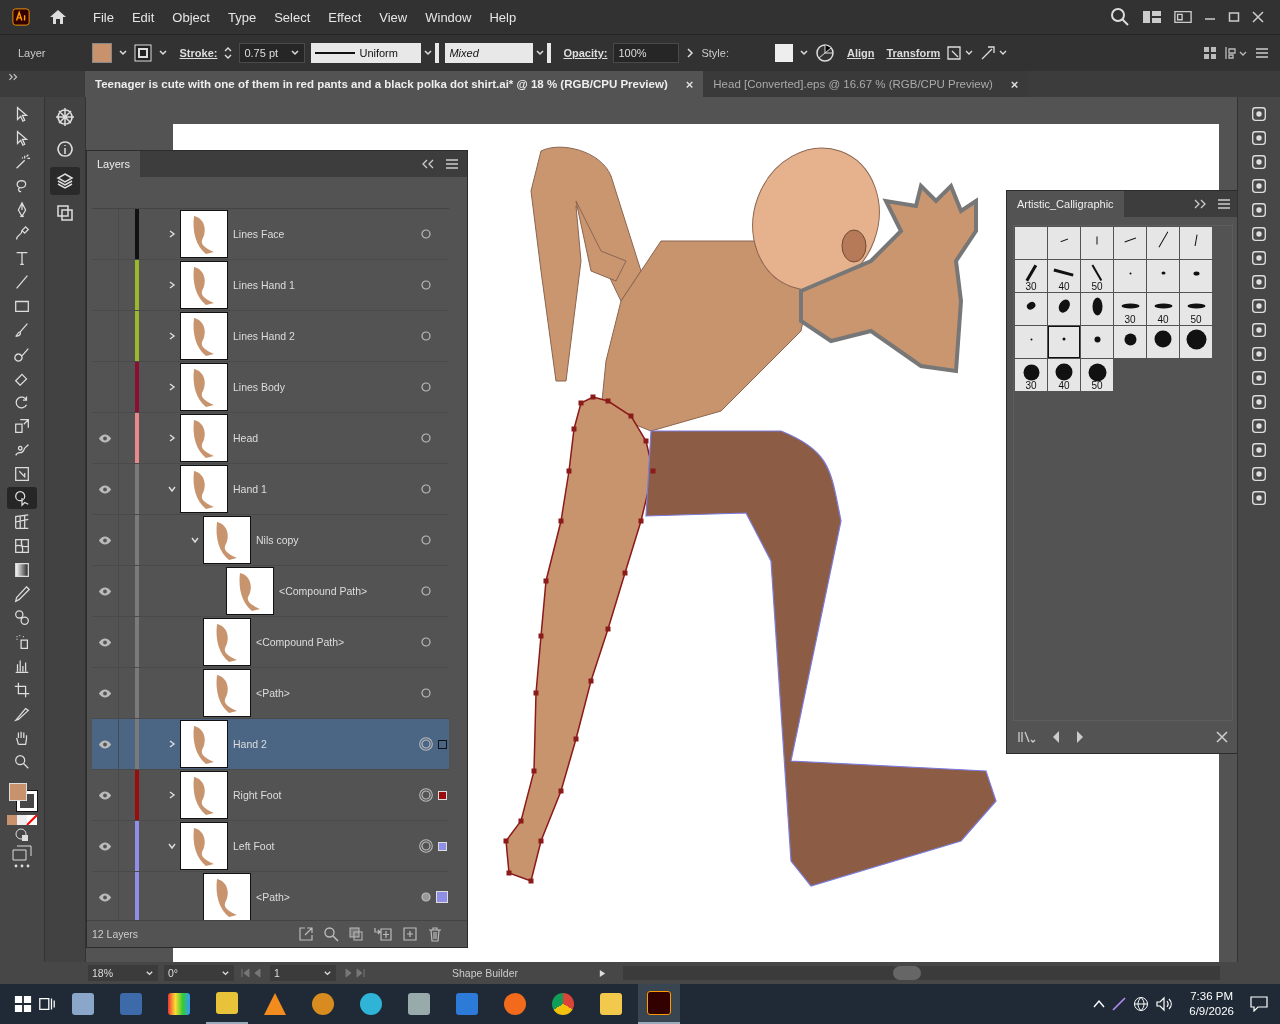 Image resolution: width=1280 pixels, height=1024 pixels. Describe the element at coordinates (259, 387) in the screenshot. I see `layer-name: Lines Body` at that location.